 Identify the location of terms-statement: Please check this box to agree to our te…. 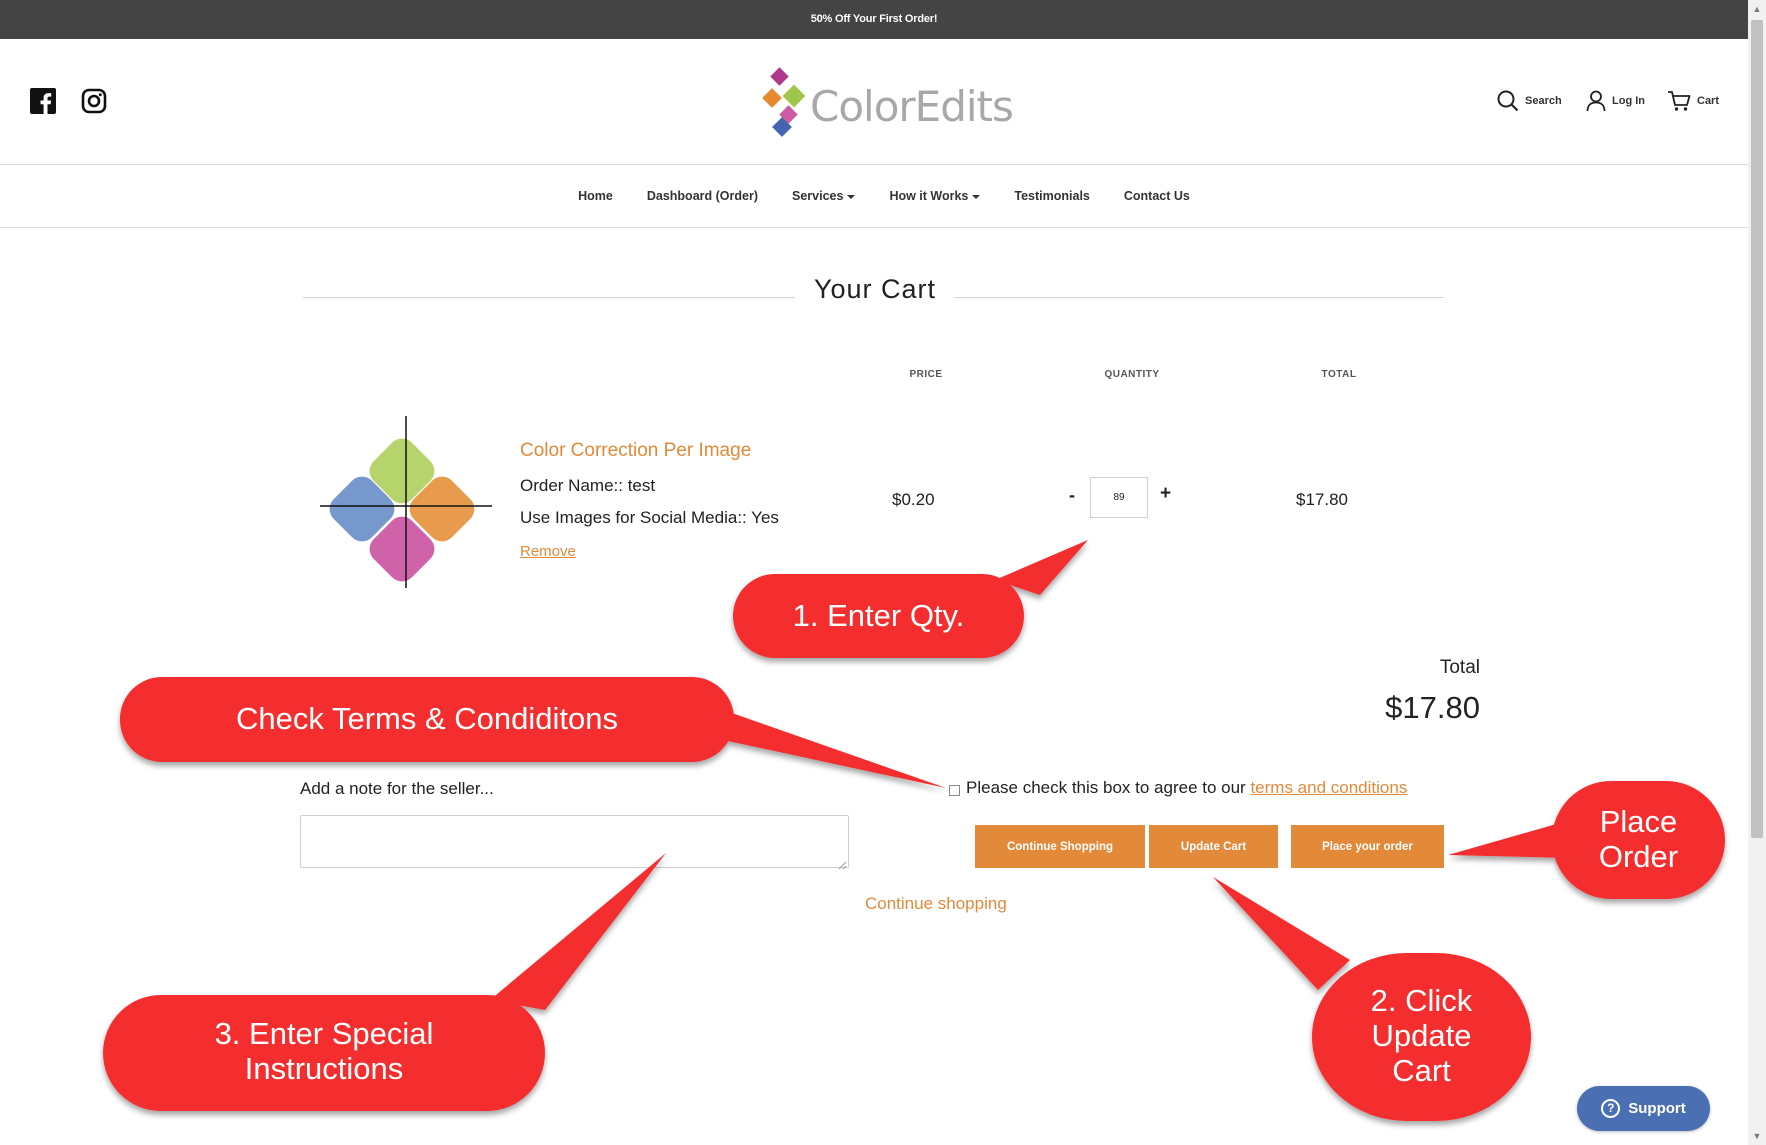
(1186, 788).